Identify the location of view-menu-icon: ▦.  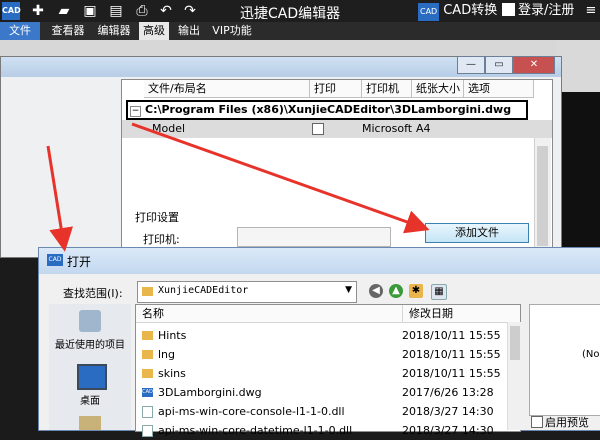
(439, 292).